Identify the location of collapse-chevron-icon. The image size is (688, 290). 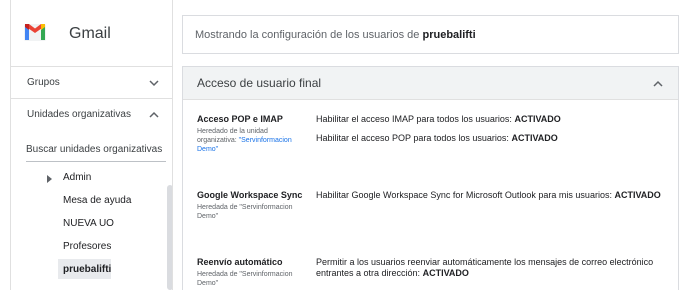
(658, 84).